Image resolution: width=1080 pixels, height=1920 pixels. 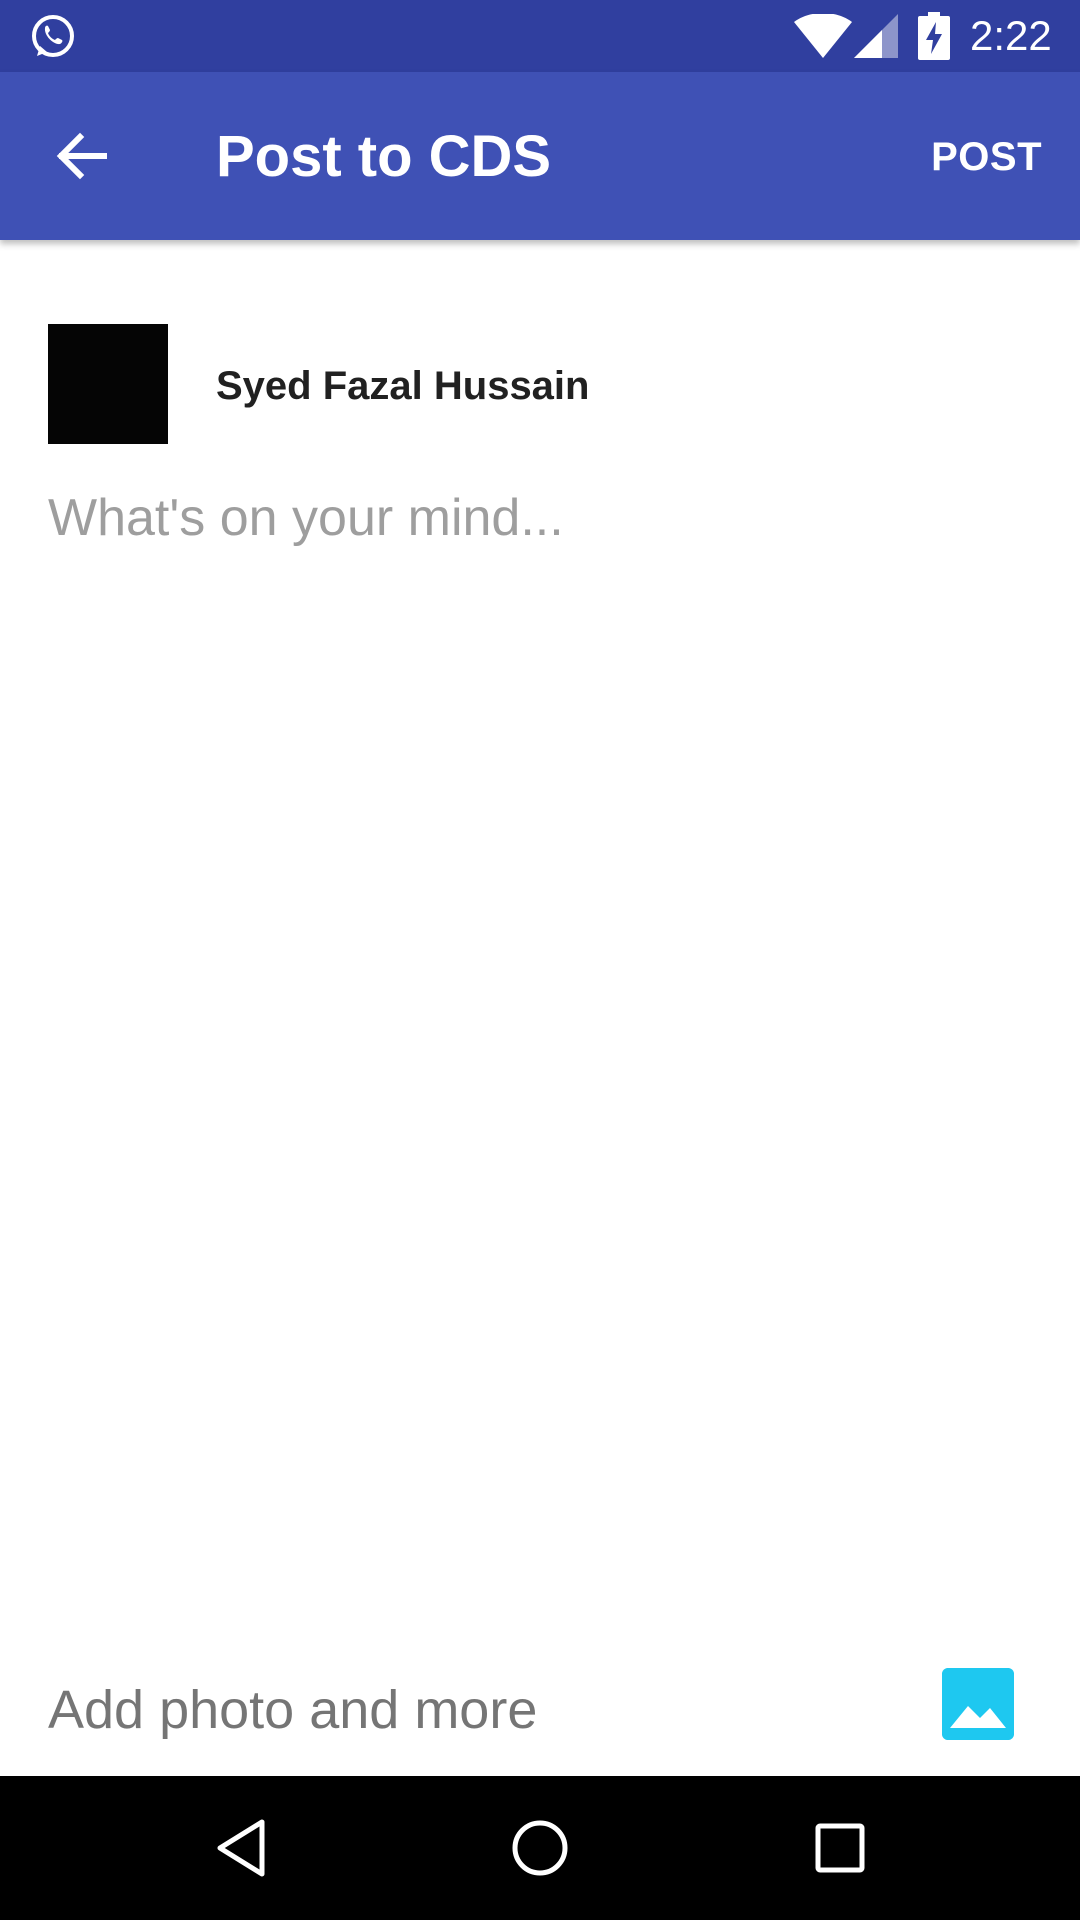 I want to click on author-row: Syed Fazal Hussain, so click(x=548, y=384).